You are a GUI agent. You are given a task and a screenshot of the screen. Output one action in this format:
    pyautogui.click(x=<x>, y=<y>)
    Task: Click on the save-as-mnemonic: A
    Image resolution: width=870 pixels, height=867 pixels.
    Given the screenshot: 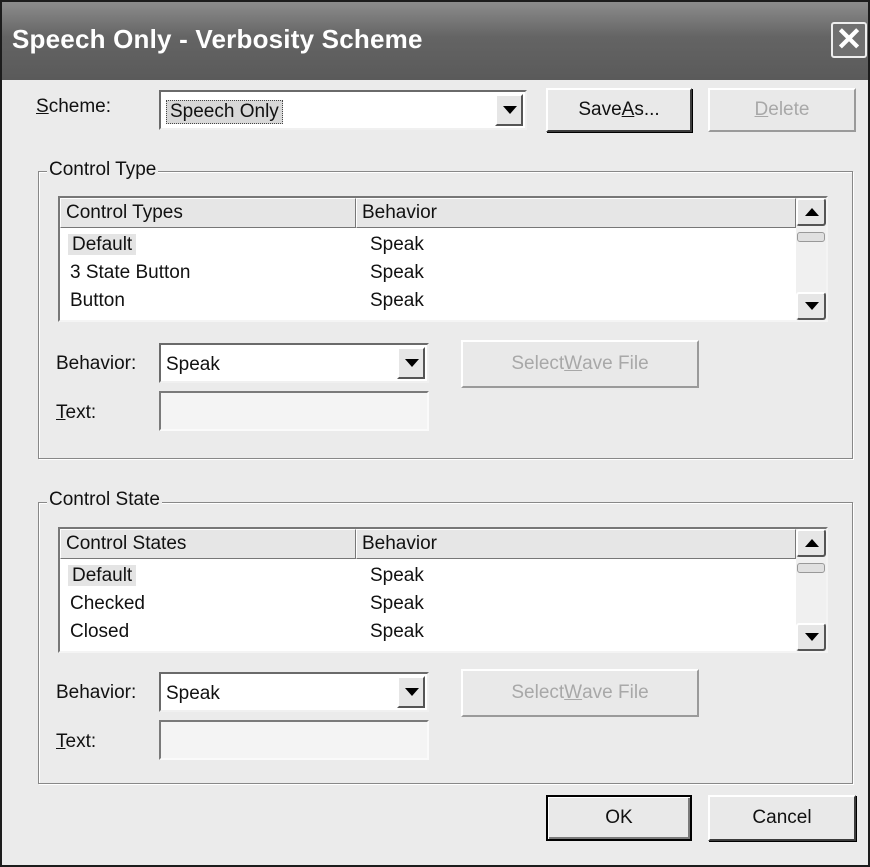 What is the action you would take?
    pyautogui.click(x=628, y=109)
    